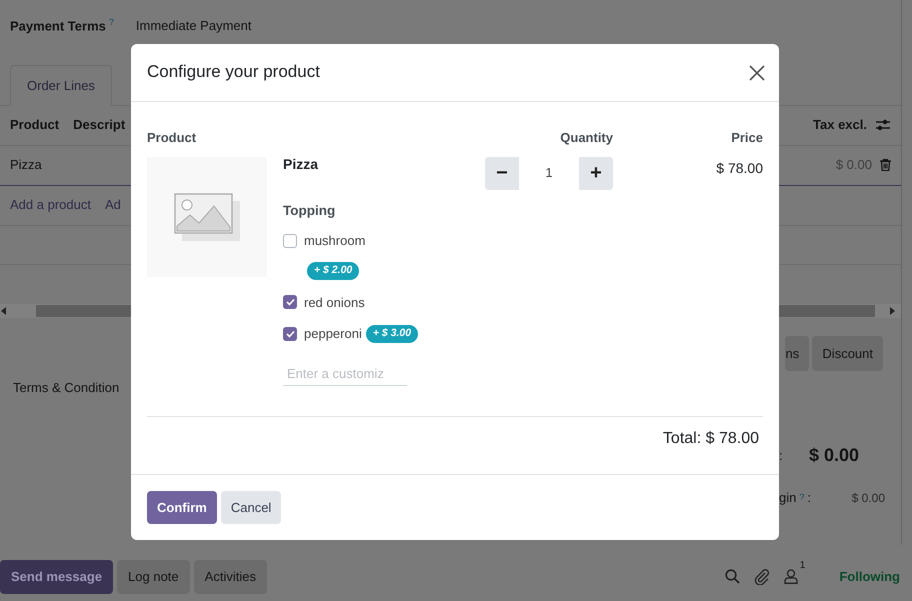  What do you see at coordinates (732, 576) in the screenshot?
I see `search-icon` at bounding box center [732, 576].